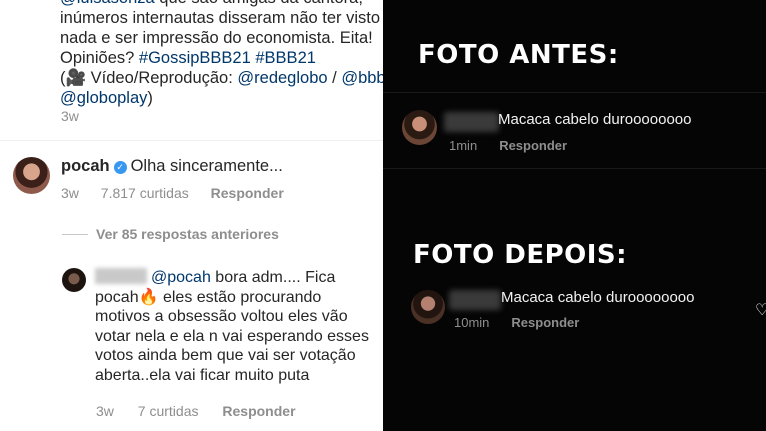  Describe the element at coordinates (187, 234) in the screenshot. I see `view-replies-label: Ver 85 respostas anteriores` at that location.